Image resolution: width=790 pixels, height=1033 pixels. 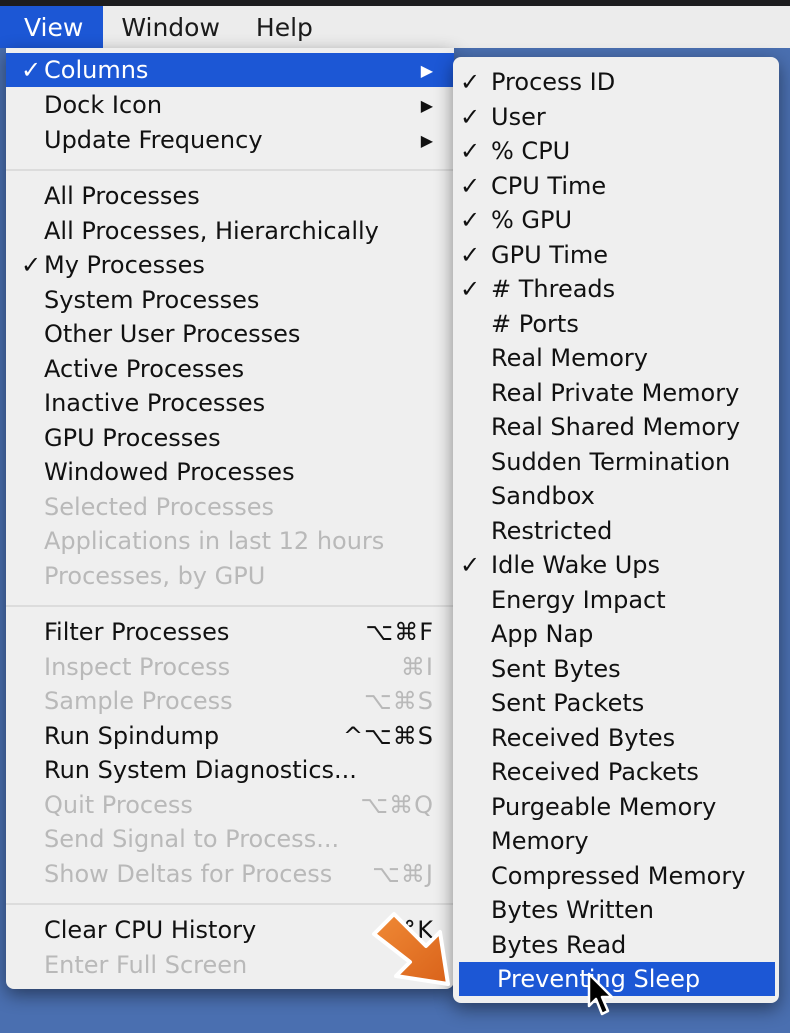 I want to click on column-option: App Nap, so click(x=616, y=634).